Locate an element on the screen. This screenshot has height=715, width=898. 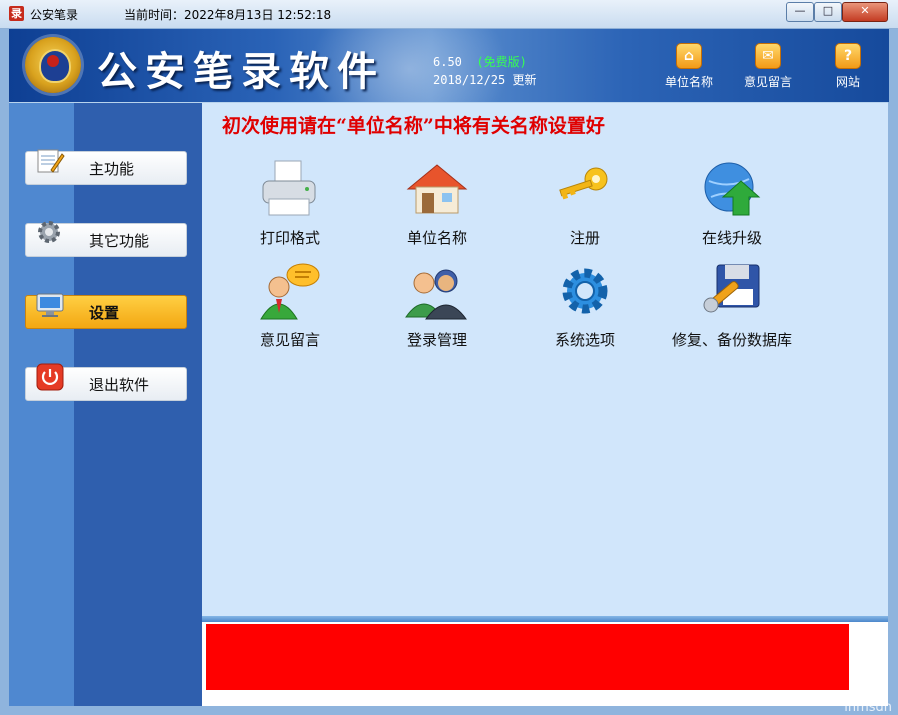
title-bar: 录 公安笔录 当前时间：2022年8月13日 12:52:18 — □ ✕ is located at coordinates (449, 14).